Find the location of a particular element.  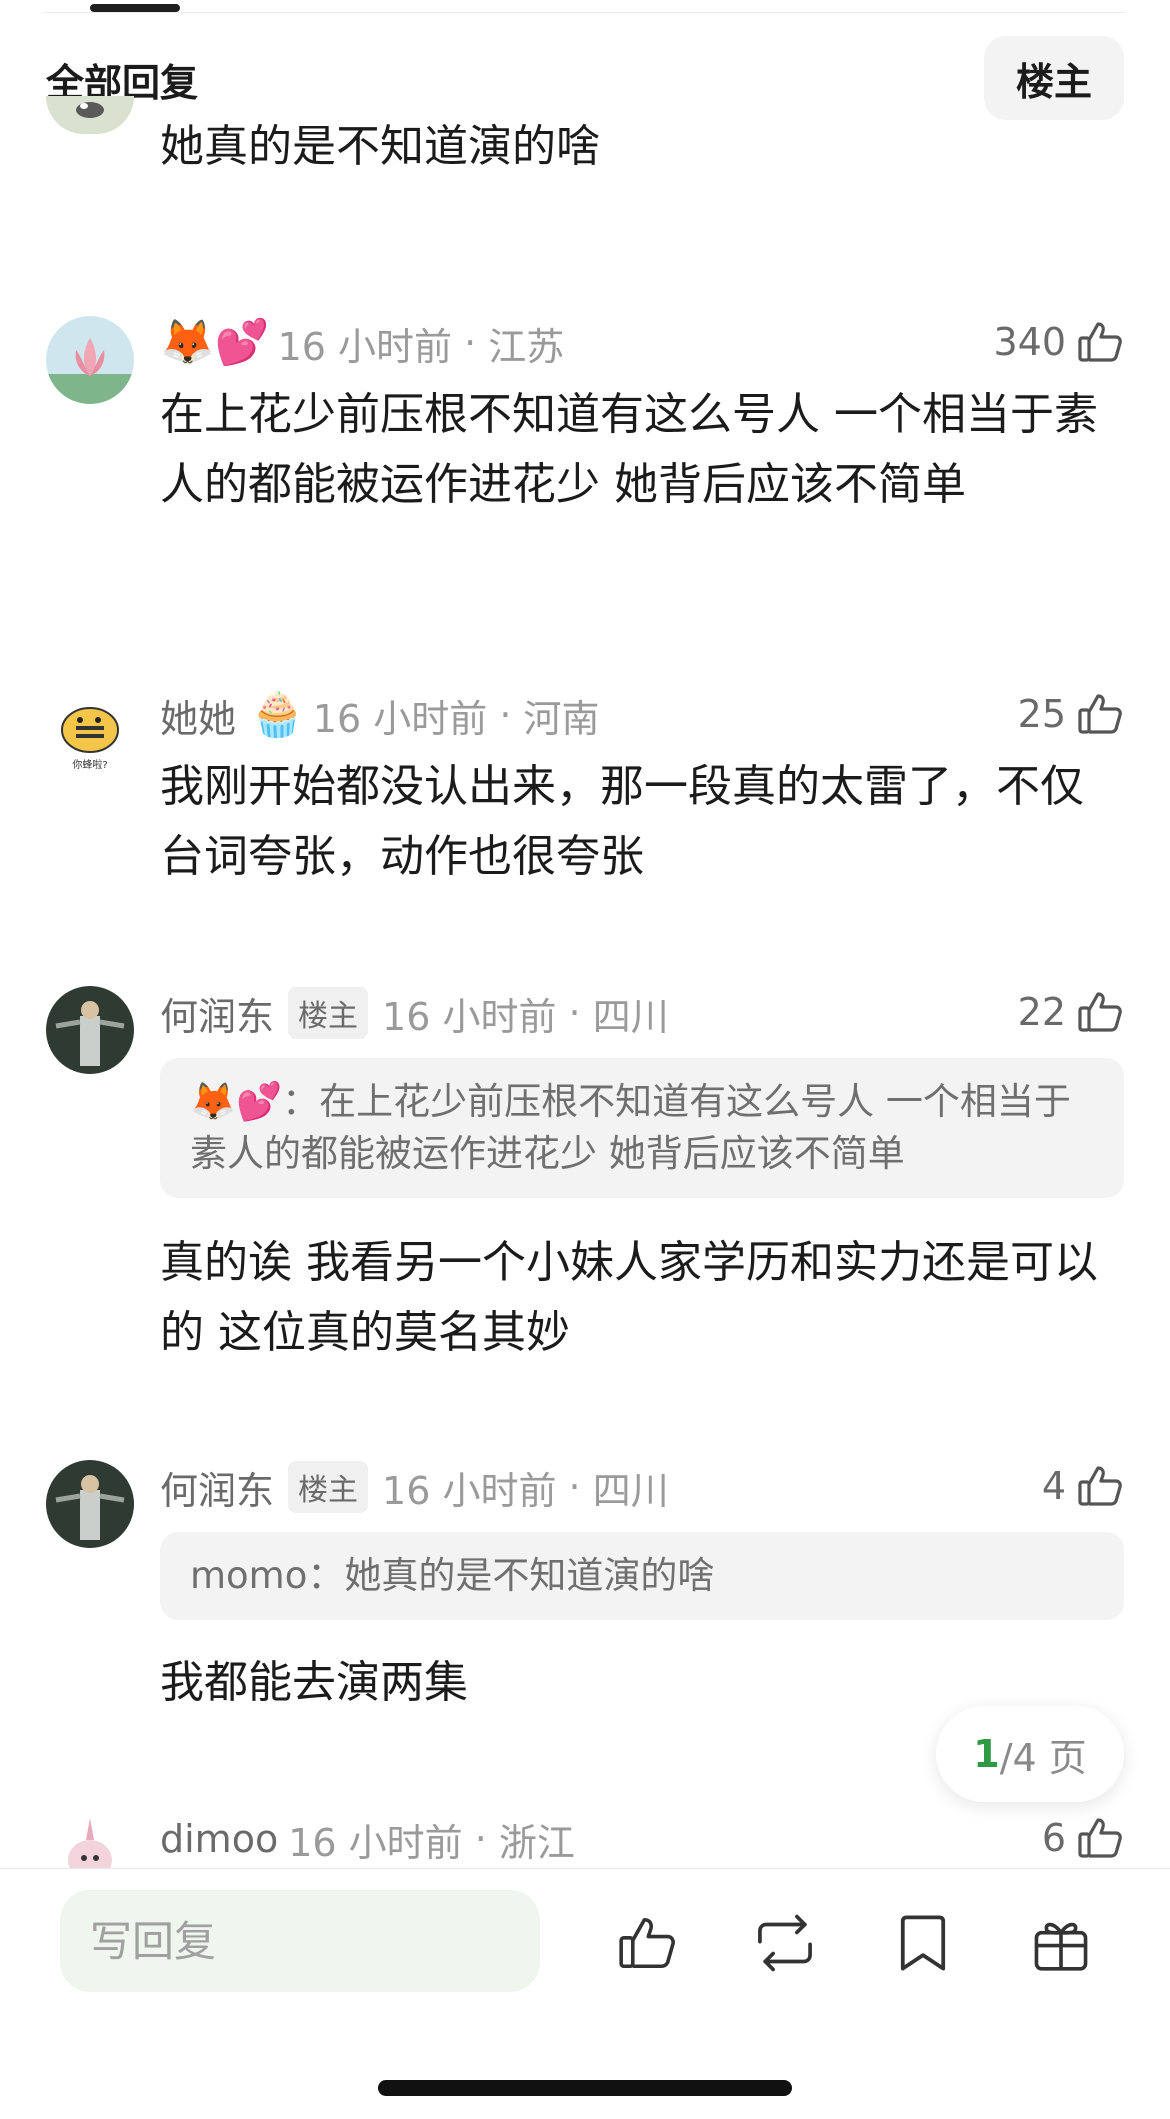

comment-text: 我都能去演两集 is located at coordinates (314, 1682).